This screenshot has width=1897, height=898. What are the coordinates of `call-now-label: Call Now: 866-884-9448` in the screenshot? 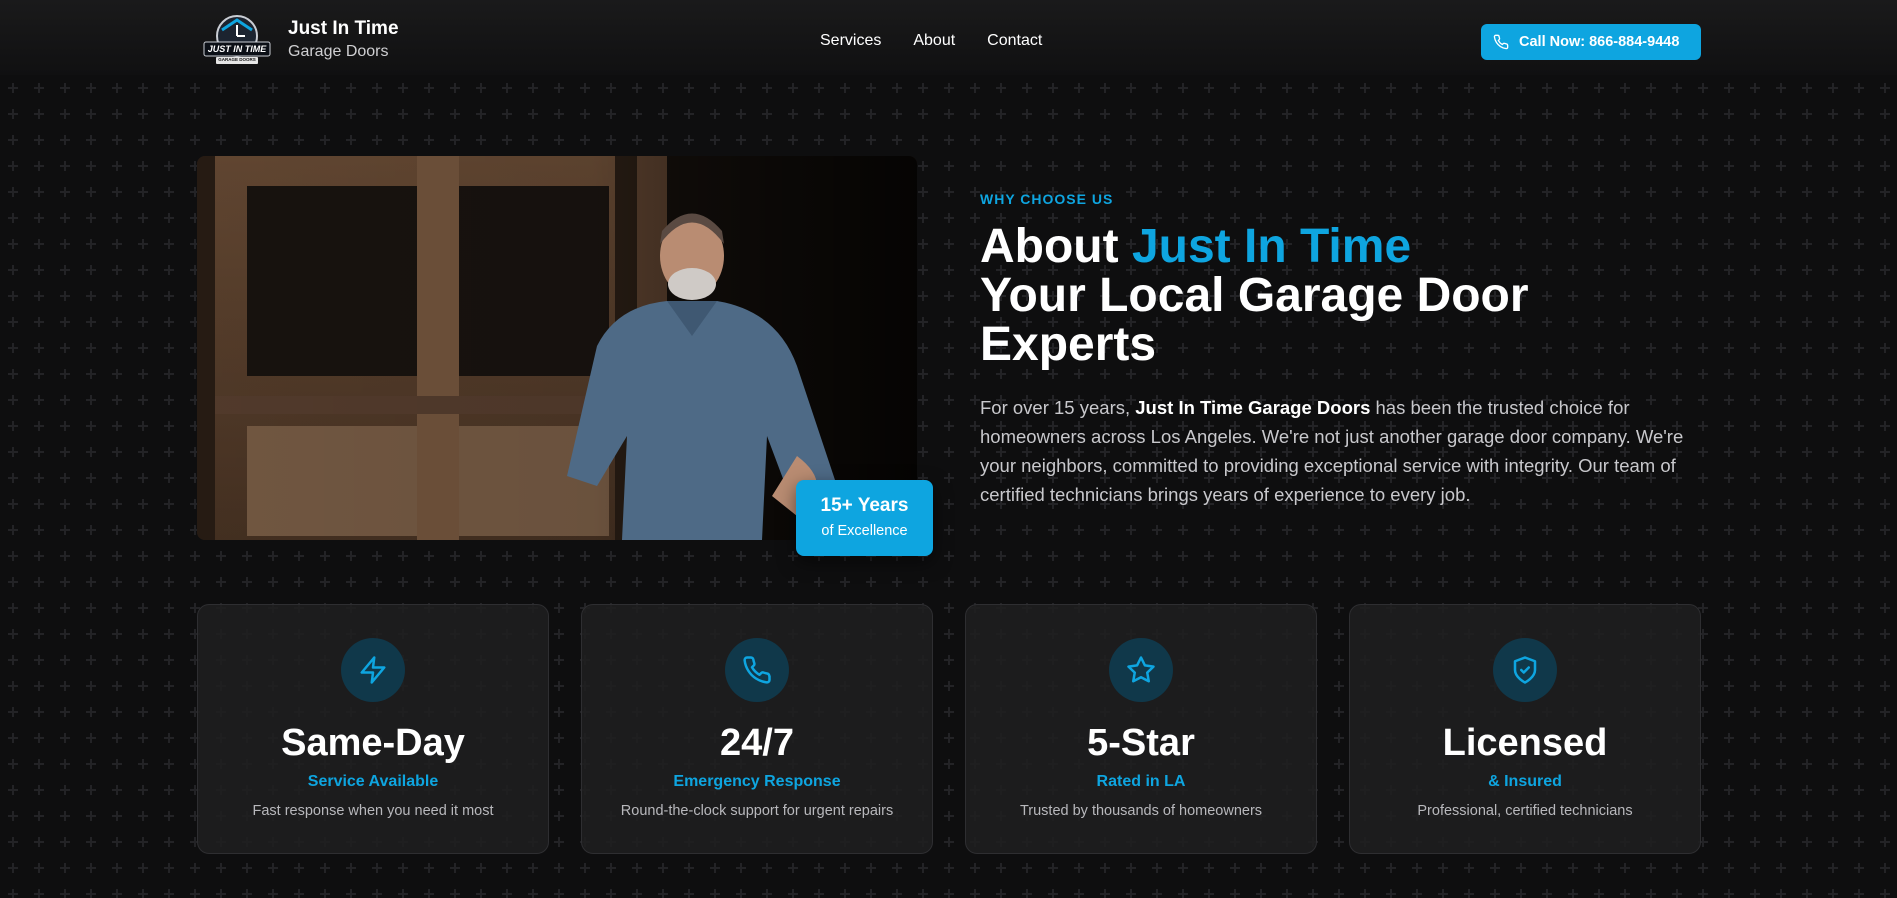 It's located at (1599, 42).